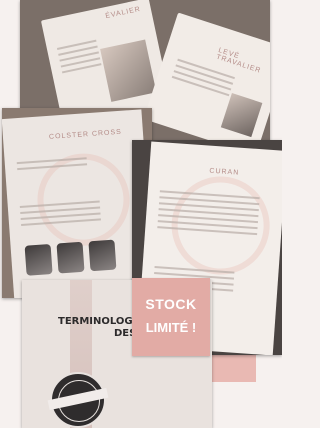 Image resolution: width=320 pixels, height=428 pixels. What do you see at coordinates (171, 304) in the screenshot?
I see `badge-line-1: STOCK` at bounding box center [171, 304].